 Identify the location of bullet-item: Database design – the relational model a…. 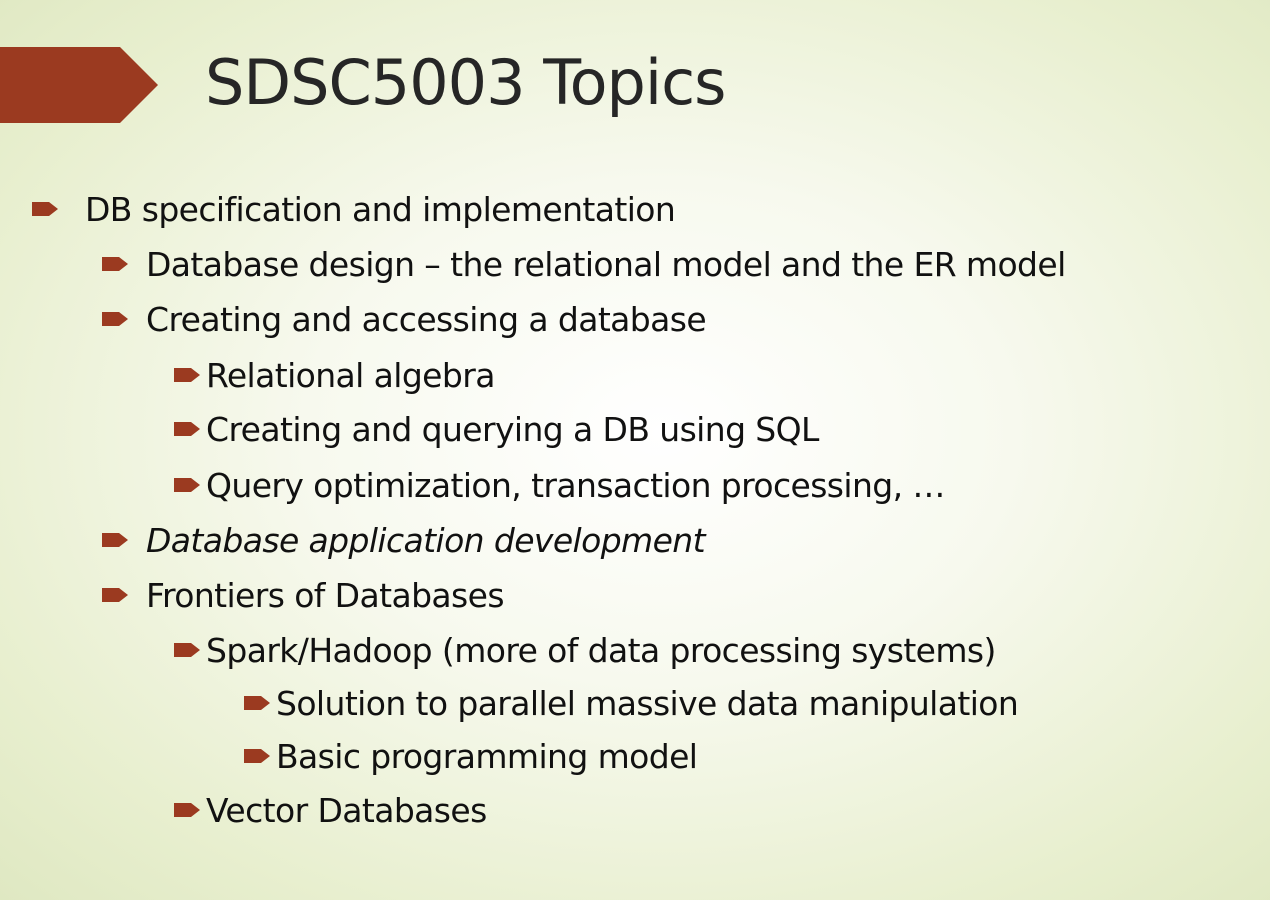
(584, 264).